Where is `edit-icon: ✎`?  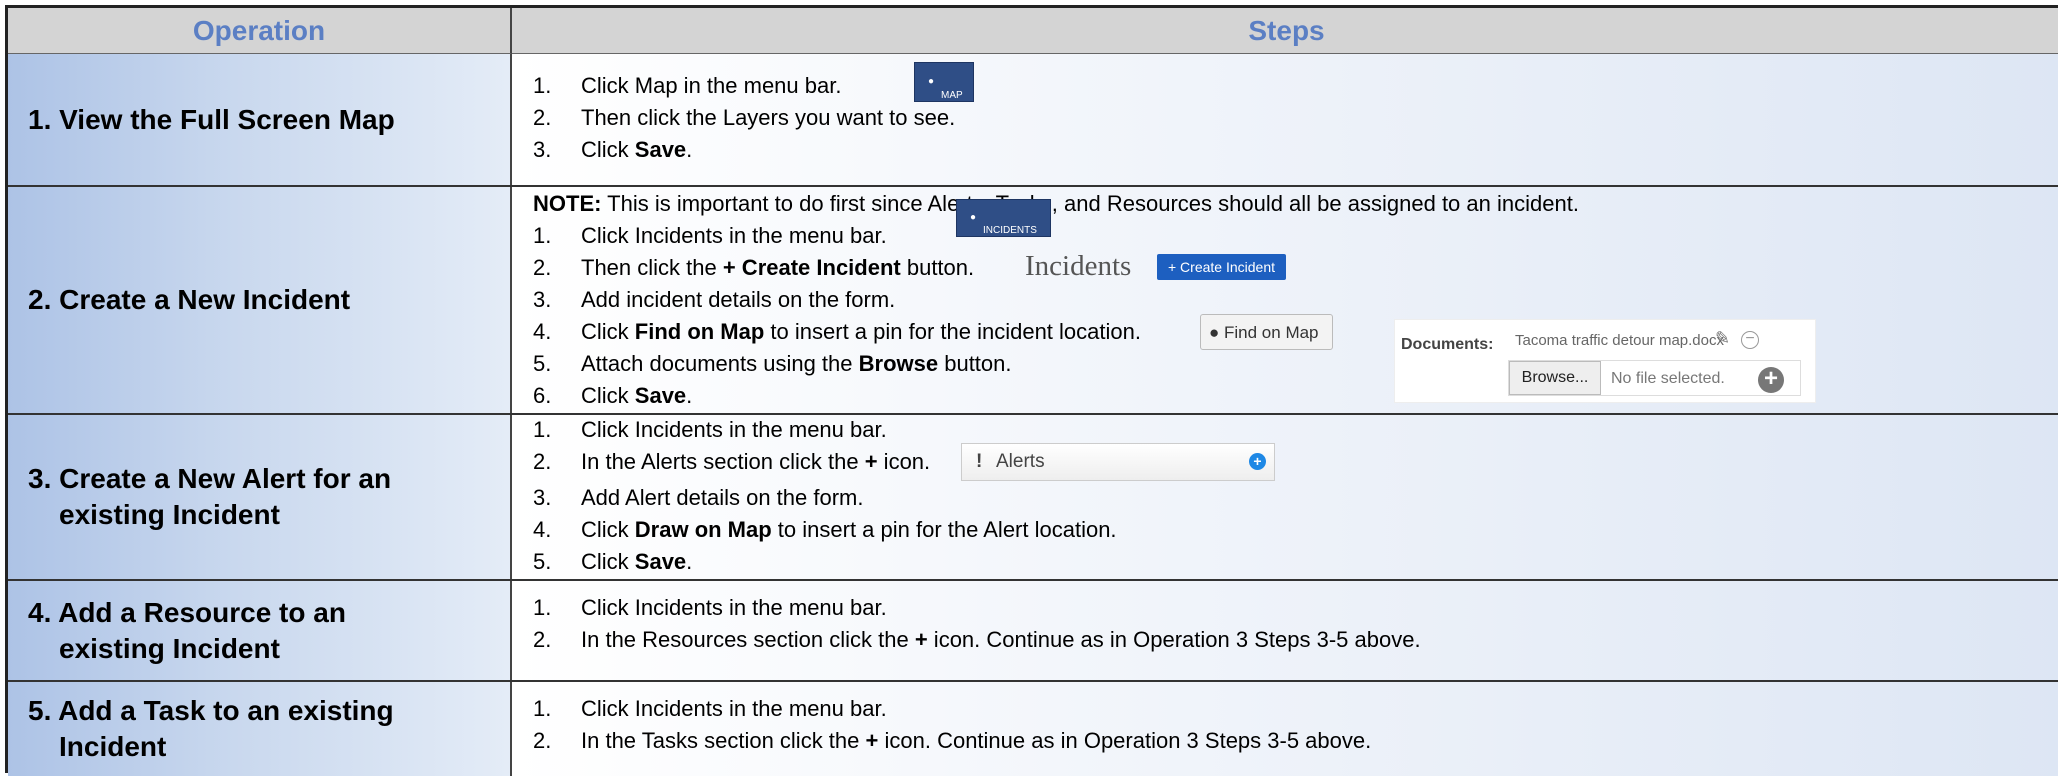 edit-icon: ✎ is located at coordinates (1725, 338).